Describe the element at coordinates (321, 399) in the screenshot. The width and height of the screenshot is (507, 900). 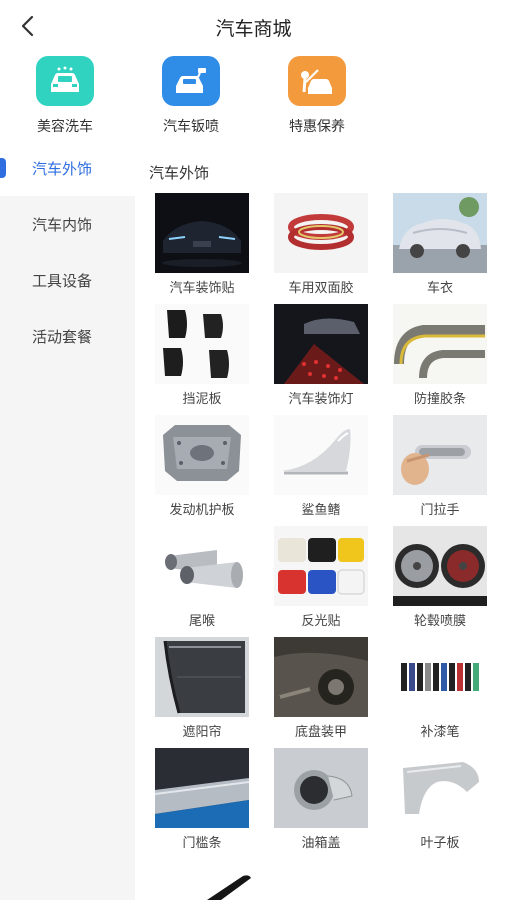
I see `product-name: 汽车装饰灯` at that location.